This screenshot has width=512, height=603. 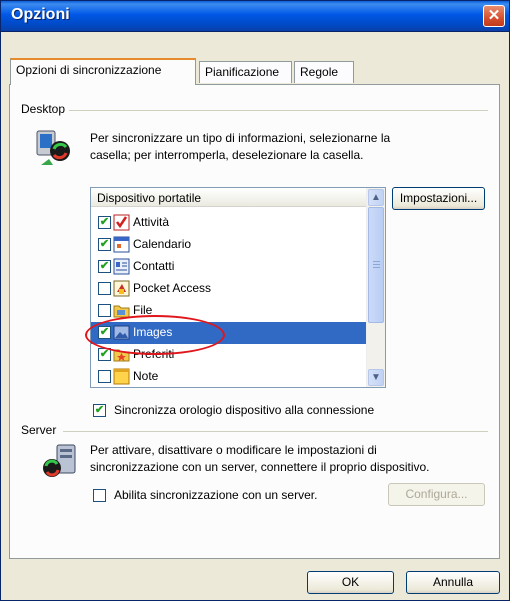 I want to click on close-icon: ✕, so click(x=494, y=15).